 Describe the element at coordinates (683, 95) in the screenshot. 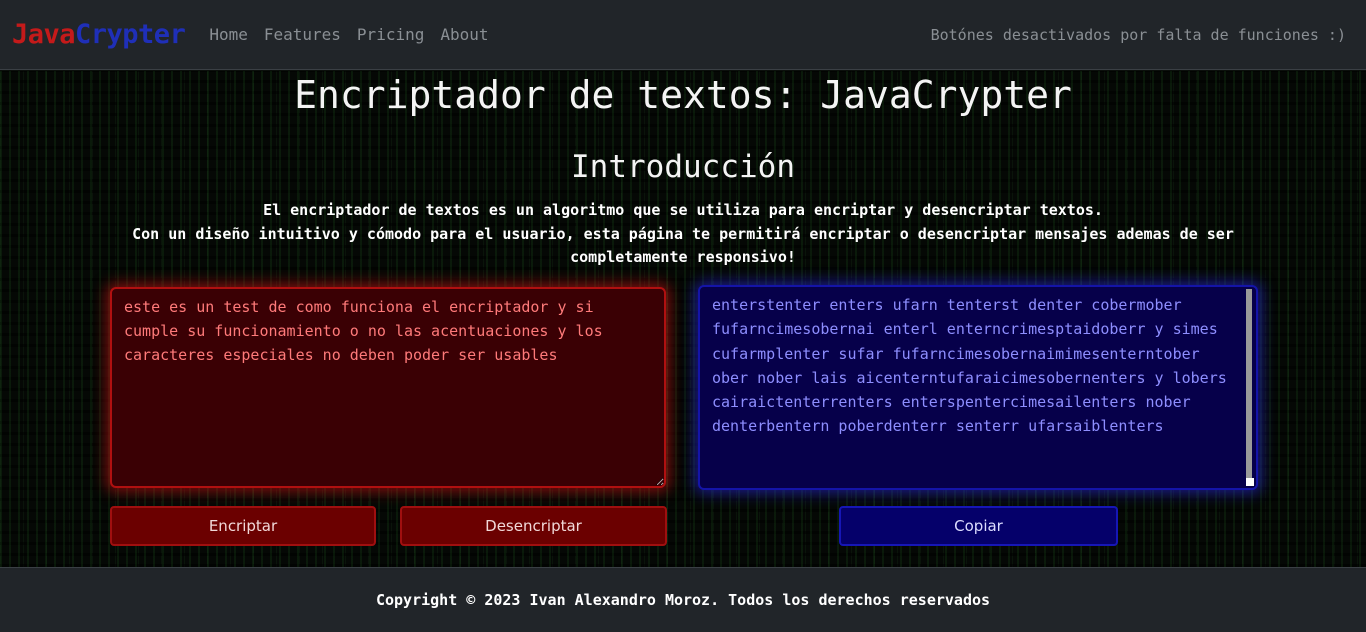

I see `page-title: Encriptador de textos: JavaCrypter` at that location.